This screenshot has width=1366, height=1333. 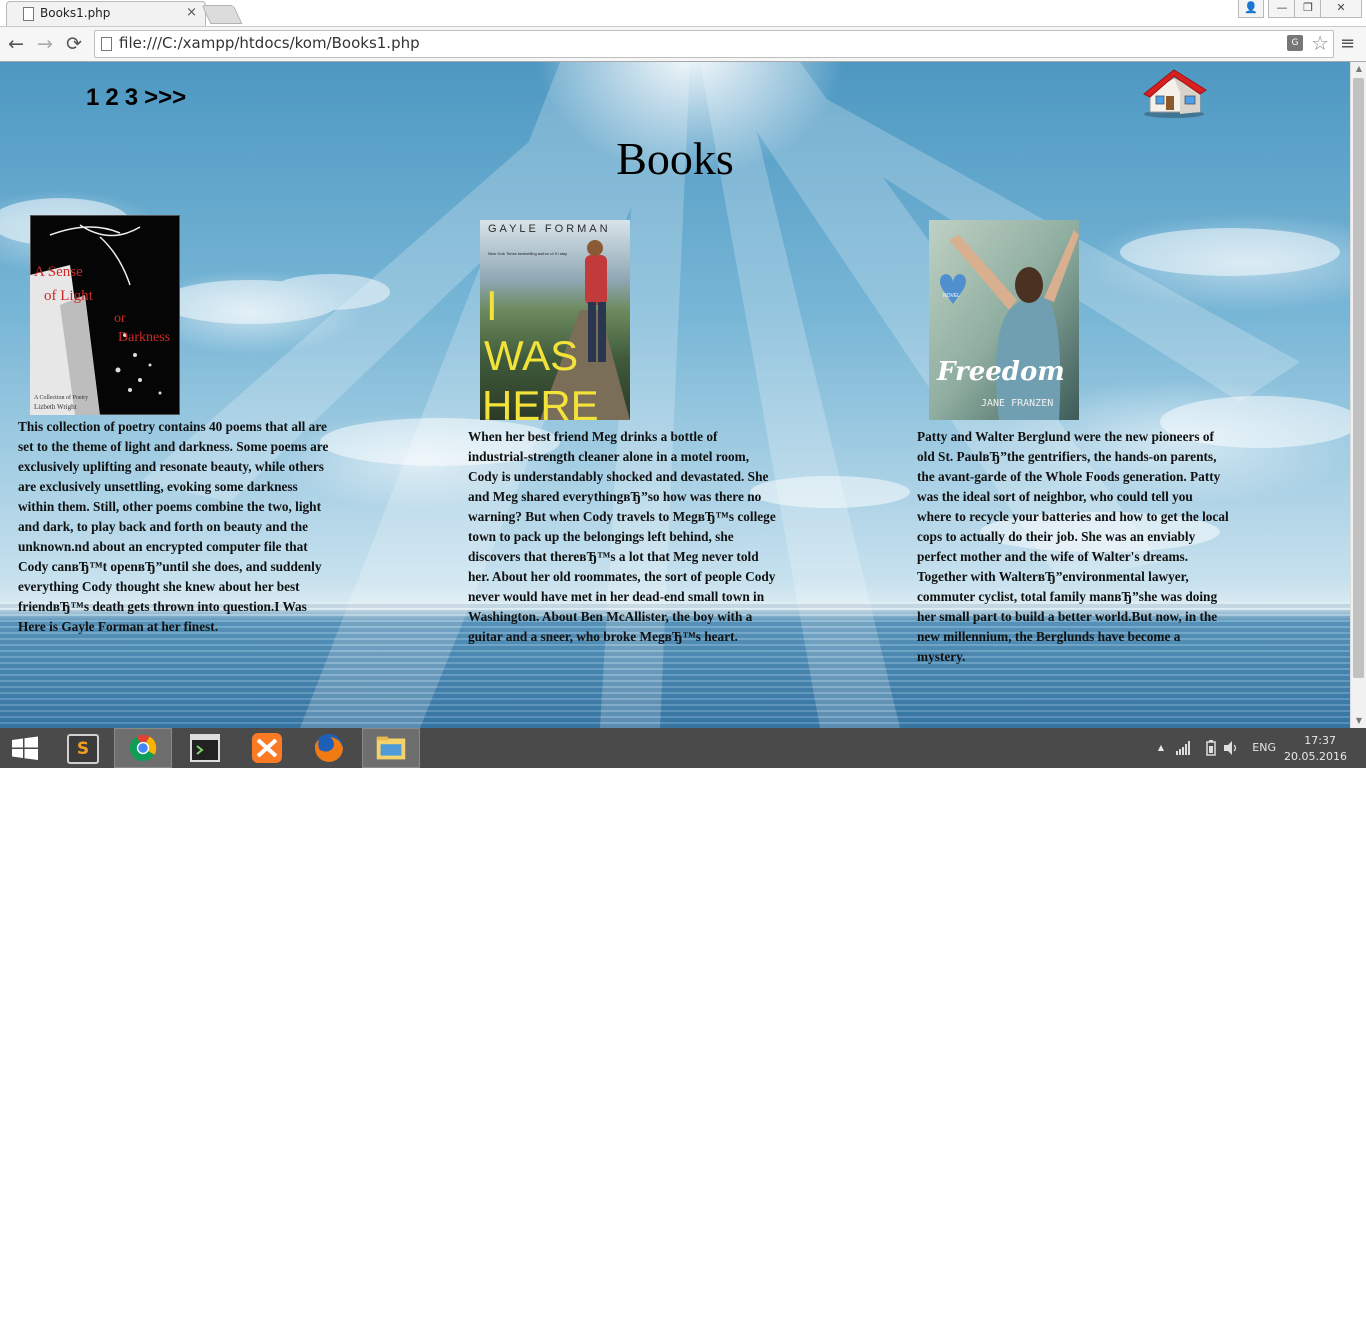 What do you see at coordinates (683, 748) in the screenshot?
I see `windows-taskbar: S ▲ ENG 17:37 20.05.2016` at bounding box center [683, 748].